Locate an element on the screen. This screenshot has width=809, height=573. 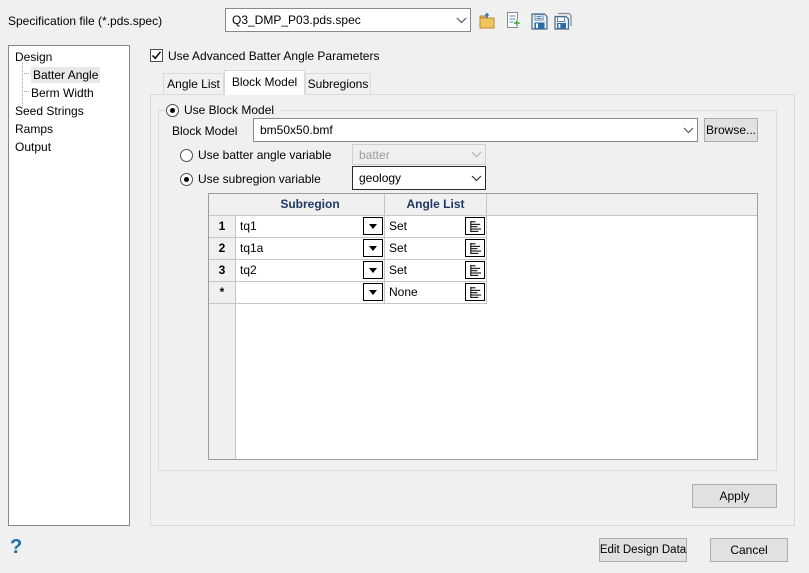
batter-variable-combobox: batter is located at coordinates (419, 154).